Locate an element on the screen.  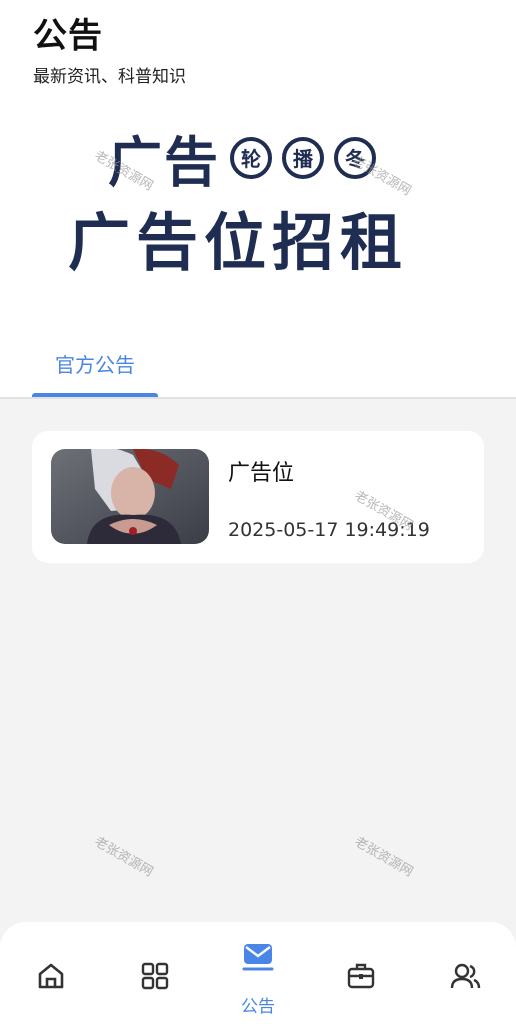
tab-bar: 官方公告 is located at coordinates (258, 368).